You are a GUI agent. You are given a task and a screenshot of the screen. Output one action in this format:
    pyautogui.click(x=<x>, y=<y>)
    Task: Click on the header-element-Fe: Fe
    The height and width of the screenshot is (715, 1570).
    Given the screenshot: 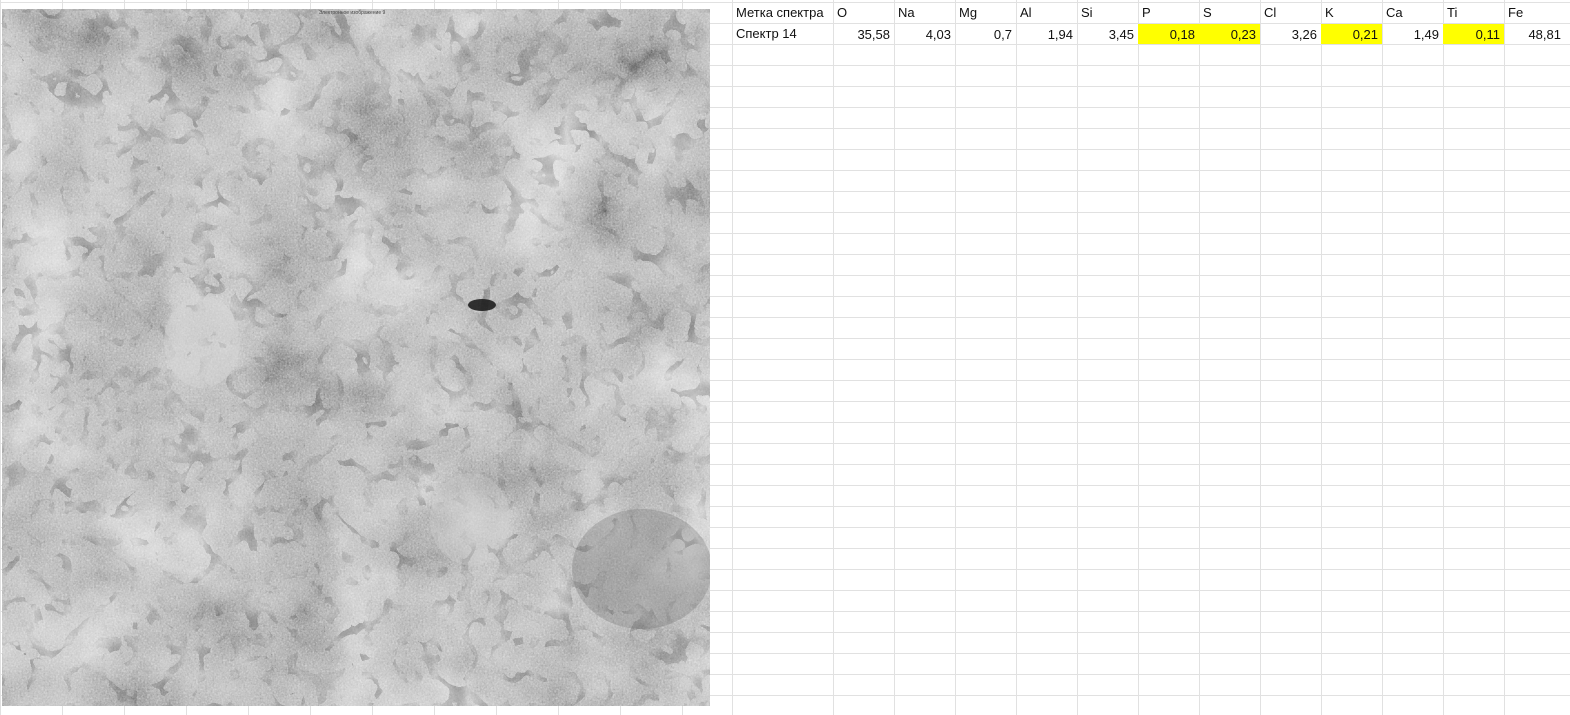 What is the action you would take?
    pyautogui.click(x=1534, y=12)
    